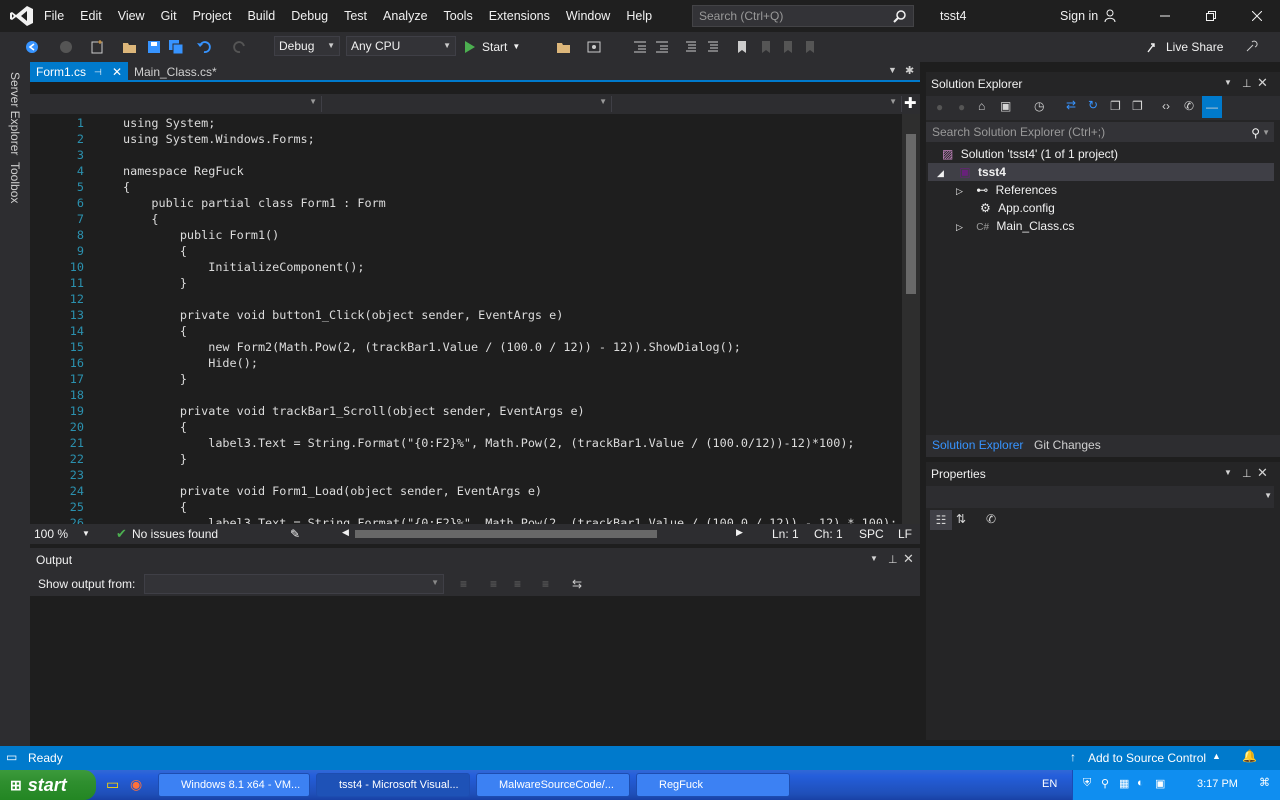  What do you see at coordinates (766, 47) in the screenshot?
I see `prev-bookmark-icon` at bounding box center [766, 47].